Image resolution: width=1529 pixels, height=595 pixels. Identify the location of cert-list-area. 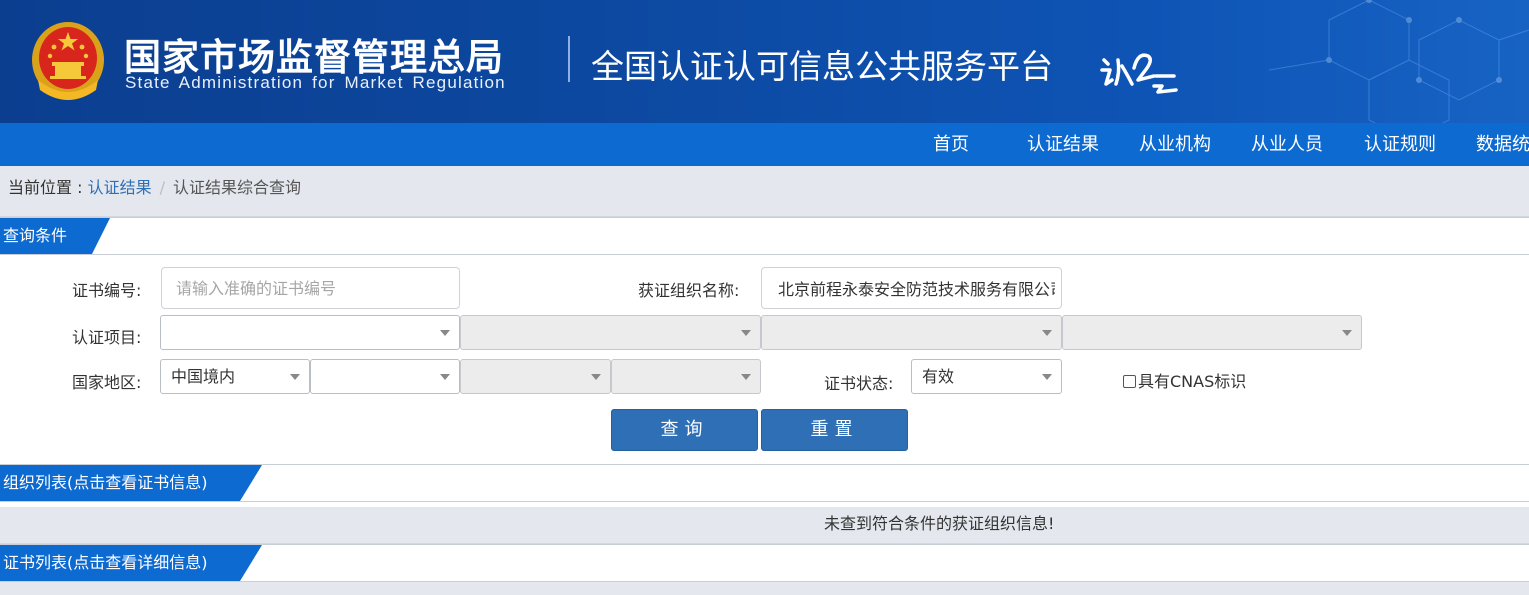
(764, 588).